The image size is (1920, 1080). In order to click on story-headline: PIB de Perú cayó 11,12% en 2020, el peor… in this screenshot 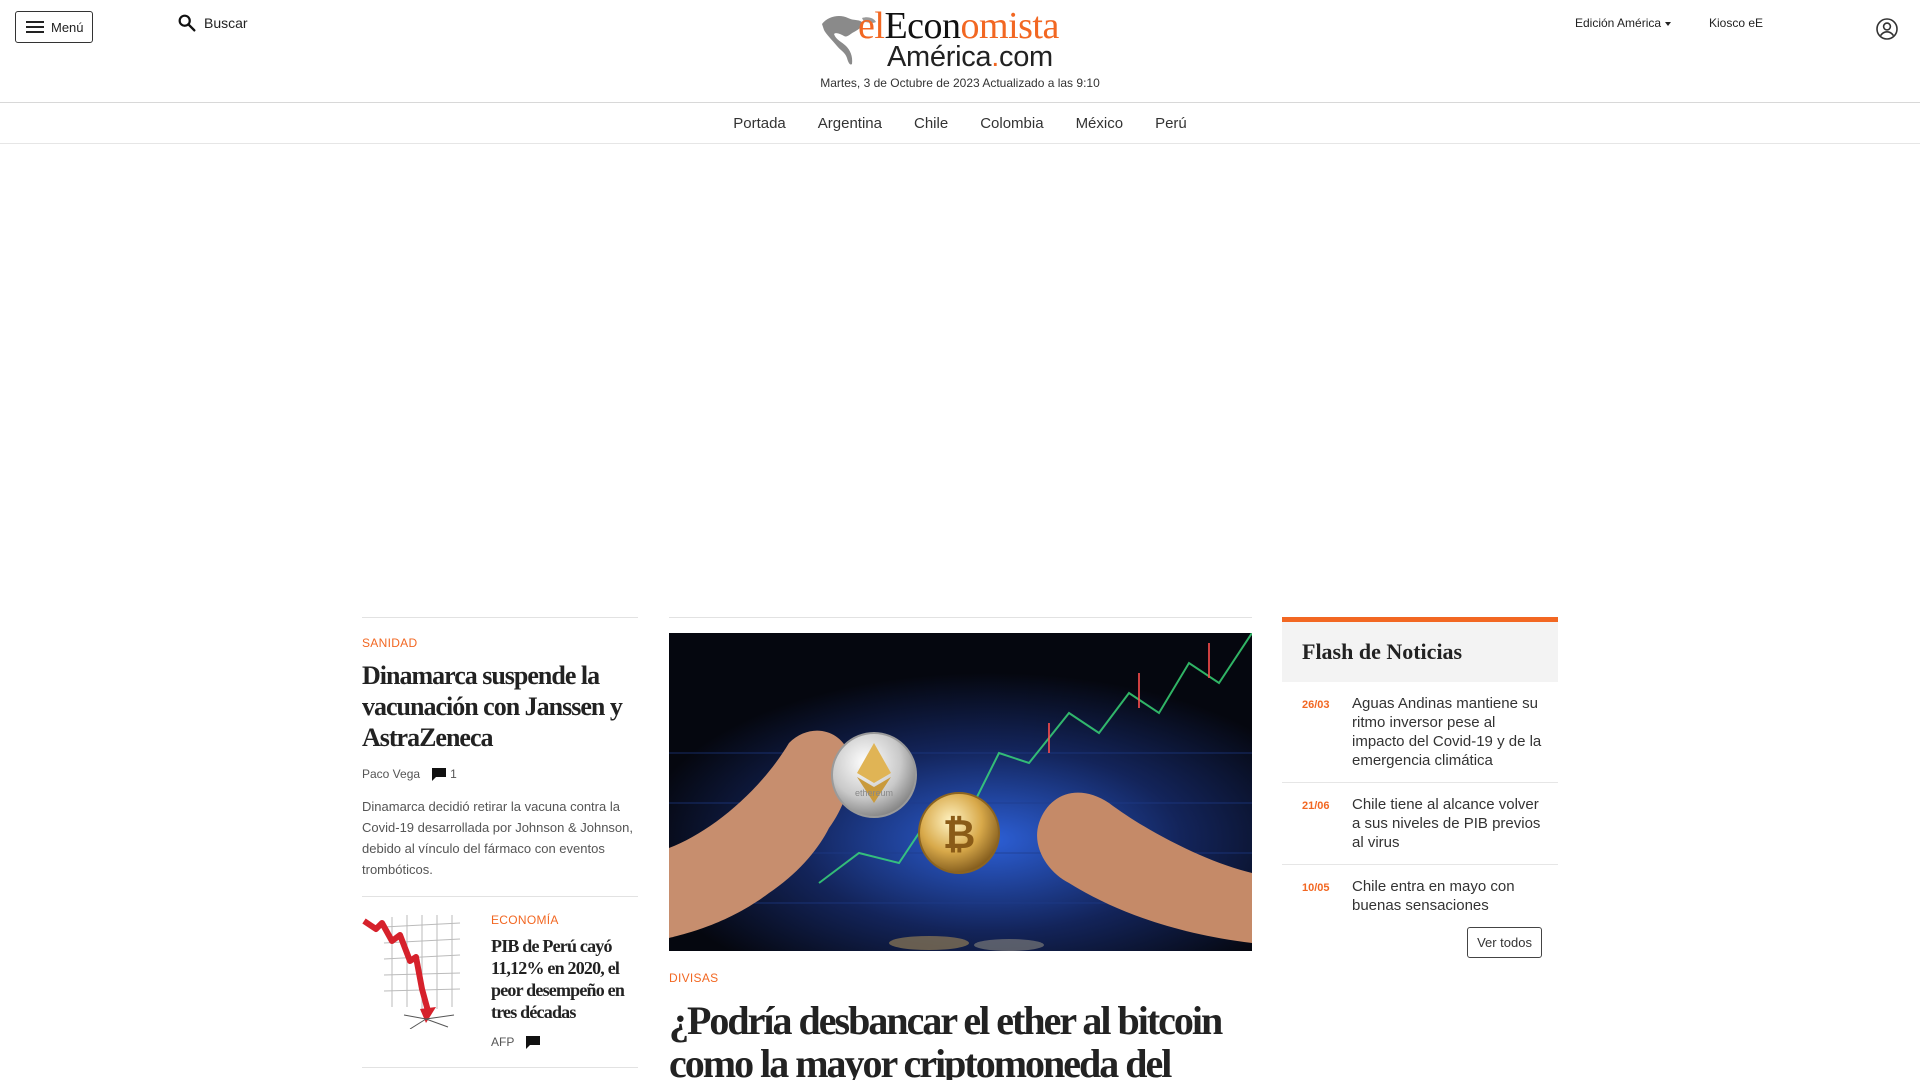, I will do `click(564, 979)`.